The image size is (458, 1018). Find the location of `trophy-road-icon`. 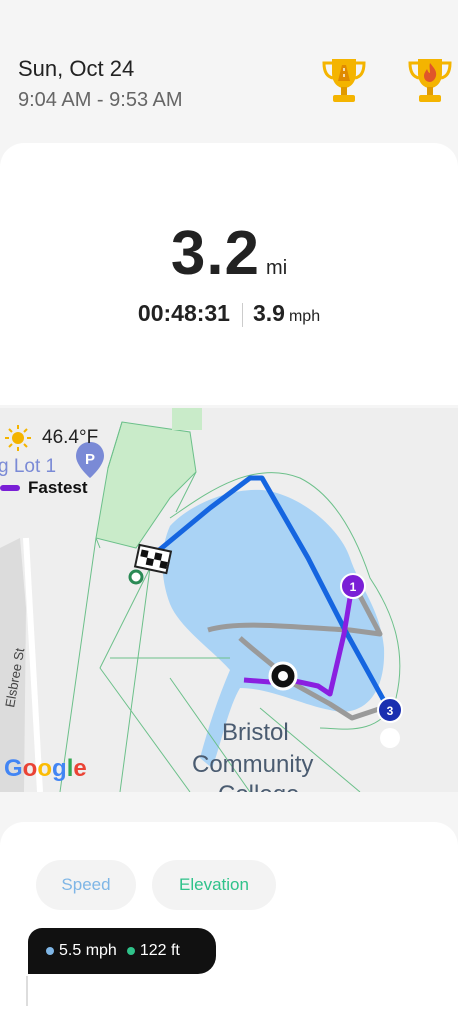

trophy-road-icon is located at coordinates (344, 80).